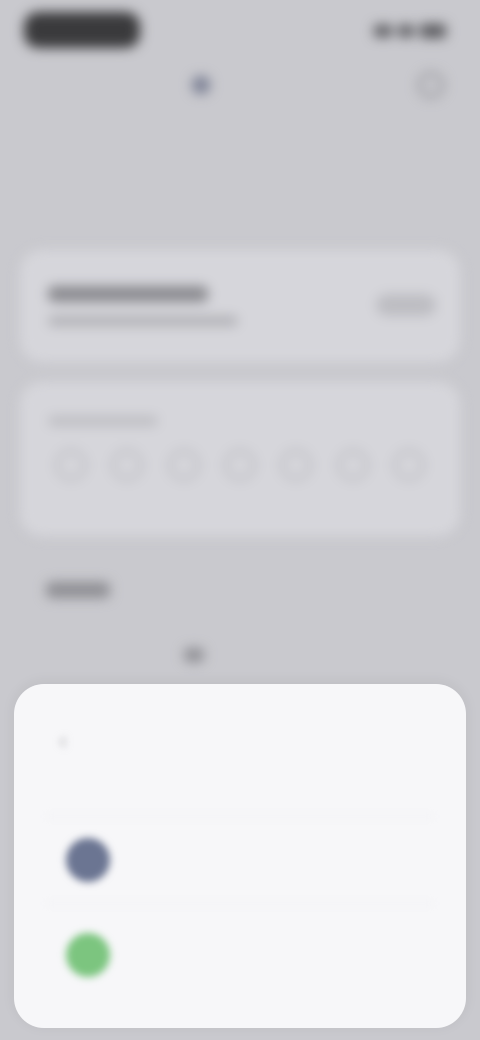 The image size is (480, 1040). I want to click on account-switcher, so click(206, 85).